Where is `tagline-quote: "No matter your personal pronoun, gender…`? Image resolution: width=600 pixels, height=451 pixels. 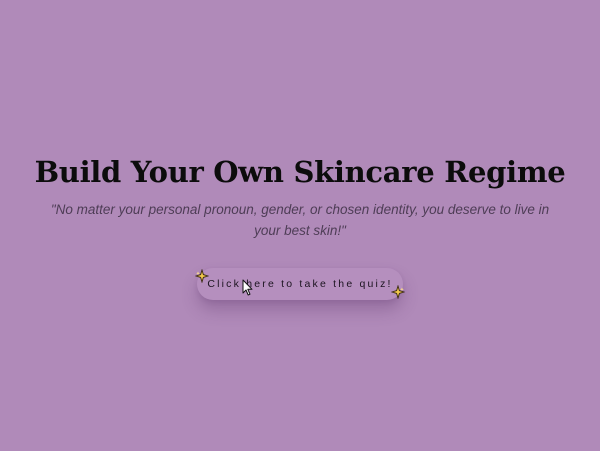 tagline-quote: "No matter your personal pronoun, gender… is located at coordinates (300, 220).